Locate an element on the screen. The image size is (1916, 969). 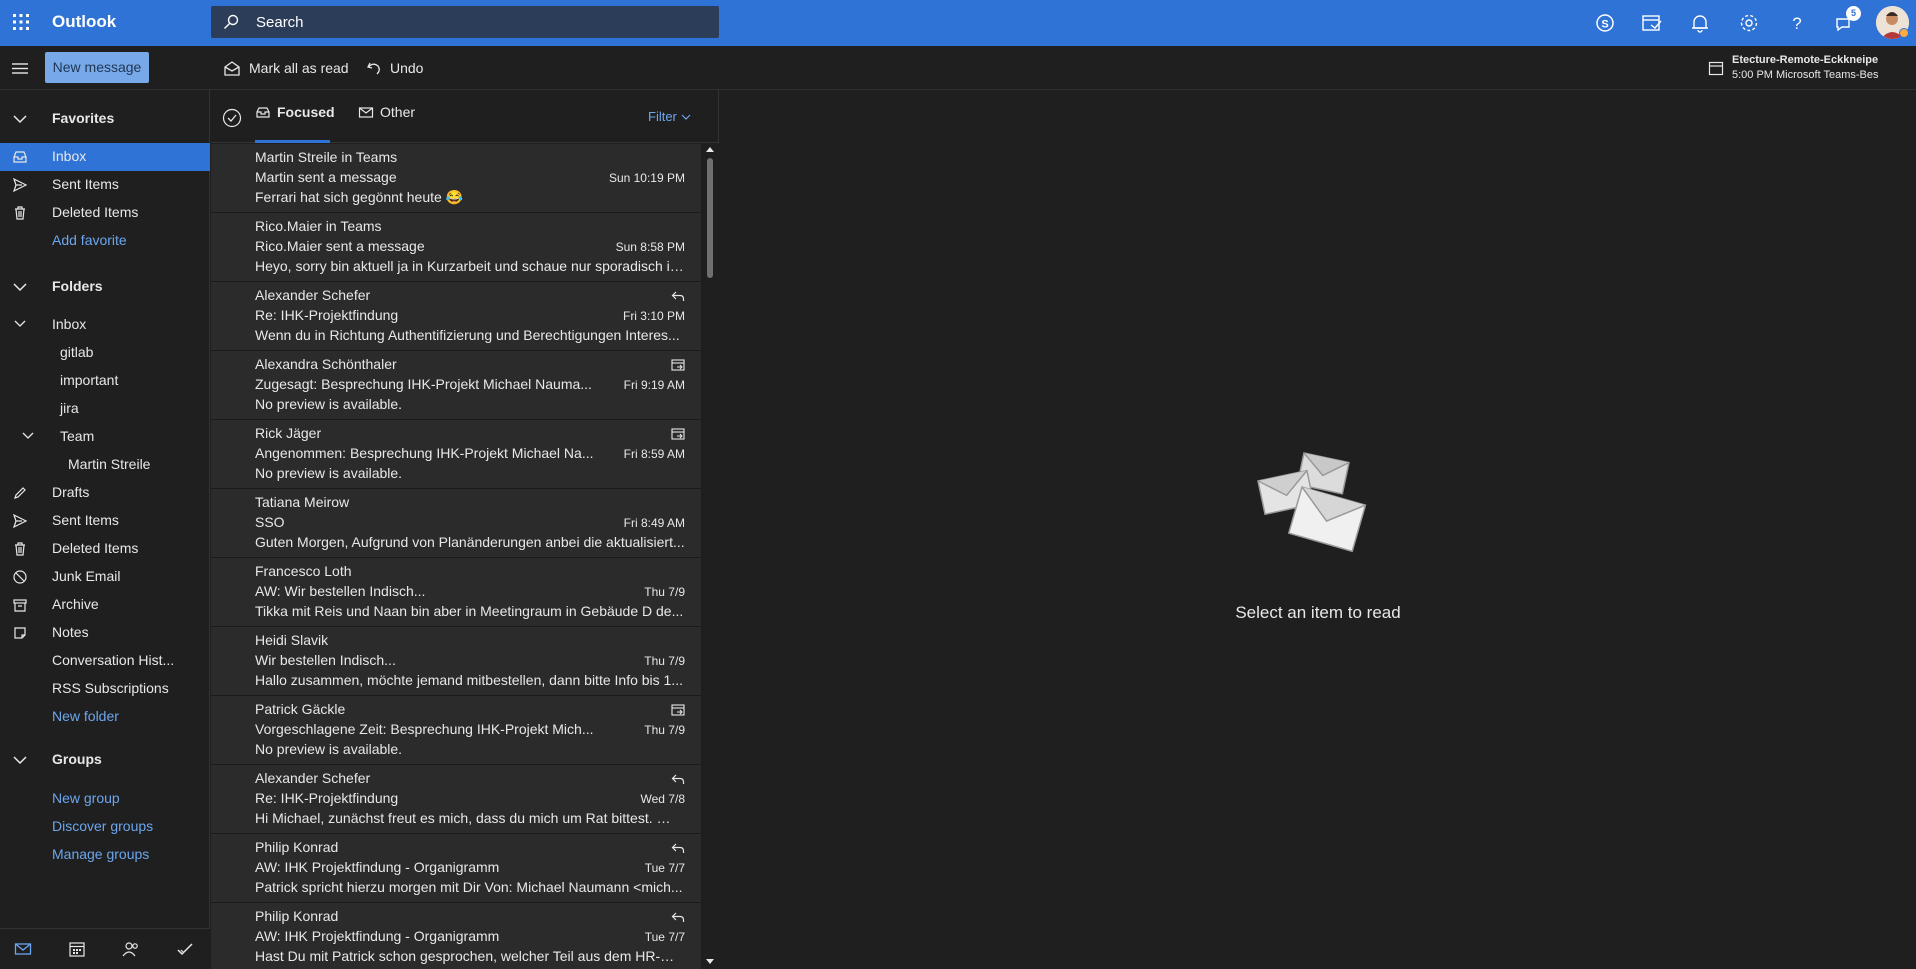
folder-inbox-label: Inbox is located at coordinates (69, 324).